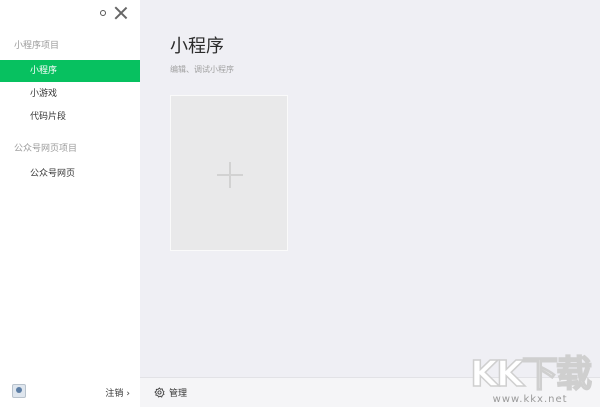 The height and width of the screenshot is (407, 600). I want to click on page-subtitle: 编辑、调试小程序, so click(202, 69).